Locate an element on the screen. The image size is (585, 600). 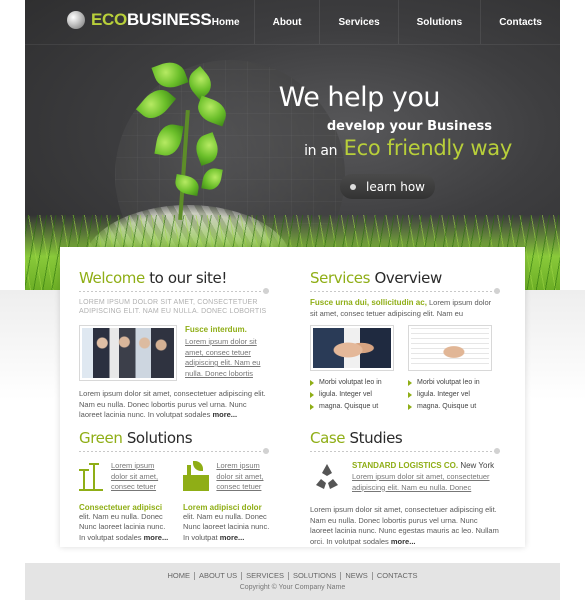
nav-about: About is located at coordinates (286, 22).